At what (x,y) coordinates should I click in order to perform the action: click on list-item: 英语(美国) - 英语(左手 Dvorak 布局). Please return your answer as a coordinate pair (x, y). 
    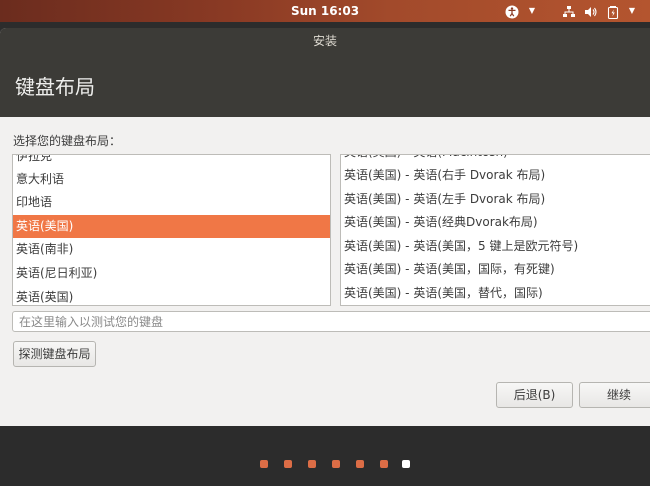
    Looking at the image, I should click on (495, 199).